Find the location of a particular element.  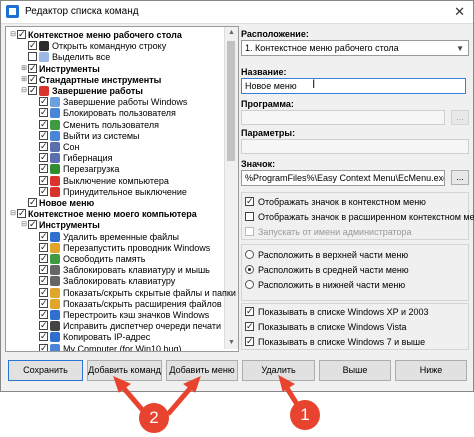

annotation-badge-2: 2 is located at coordinates (154, 418).